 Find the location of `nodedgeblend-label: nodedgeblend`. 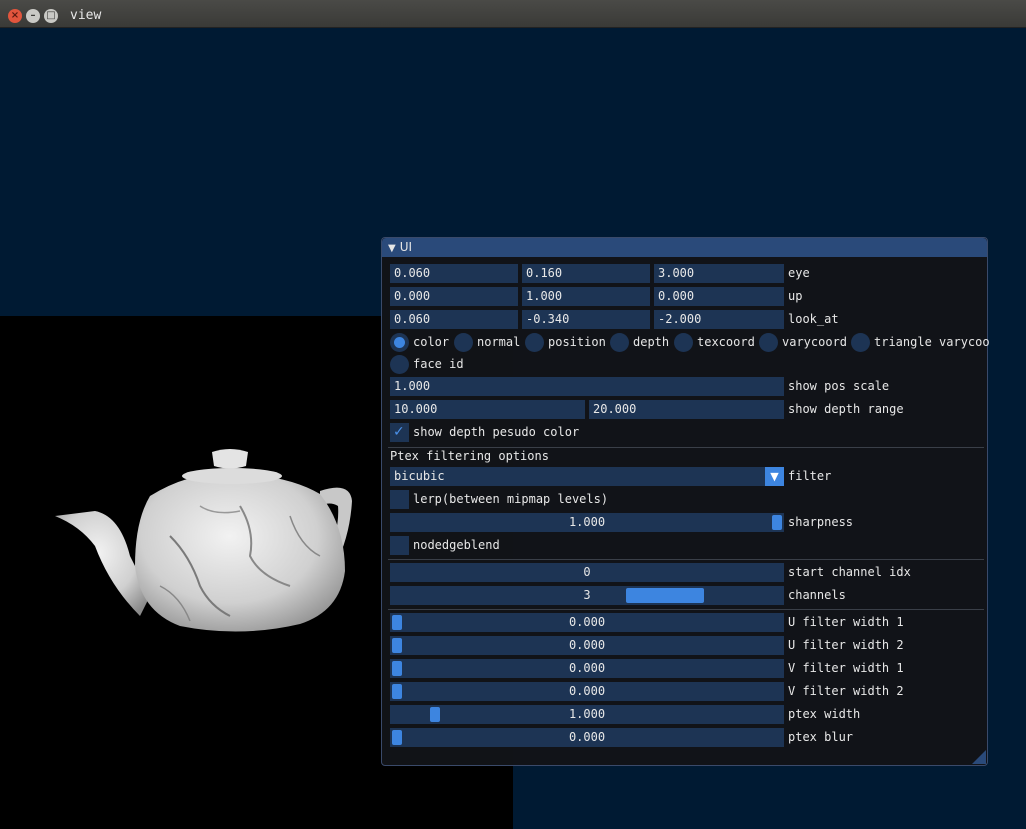

nodedgeblend-label: nodedgeblend is located at coordinates (456, 545).